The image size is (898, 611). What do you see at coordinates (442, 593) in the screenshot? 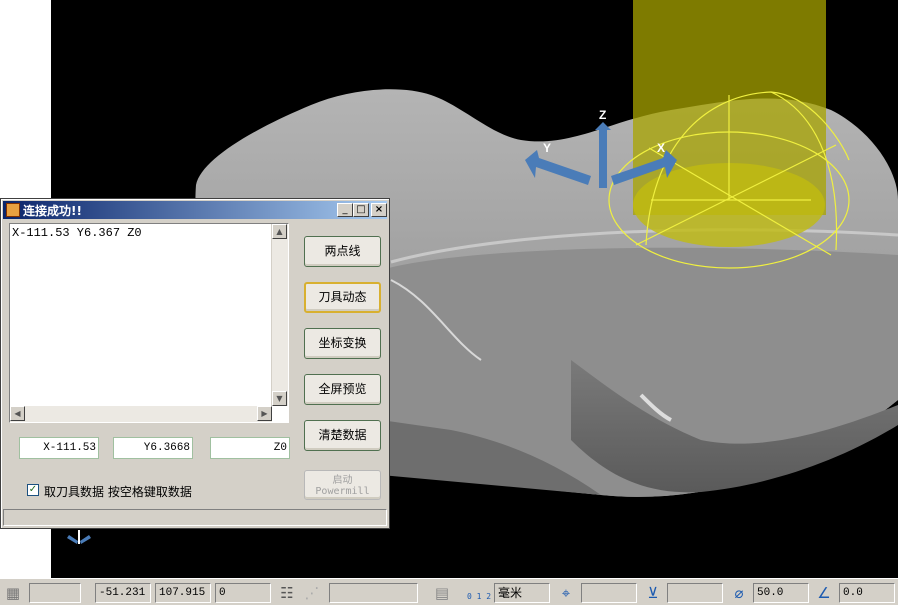
I see `calculator-icon: ▤` at bounding box center [442, 593].